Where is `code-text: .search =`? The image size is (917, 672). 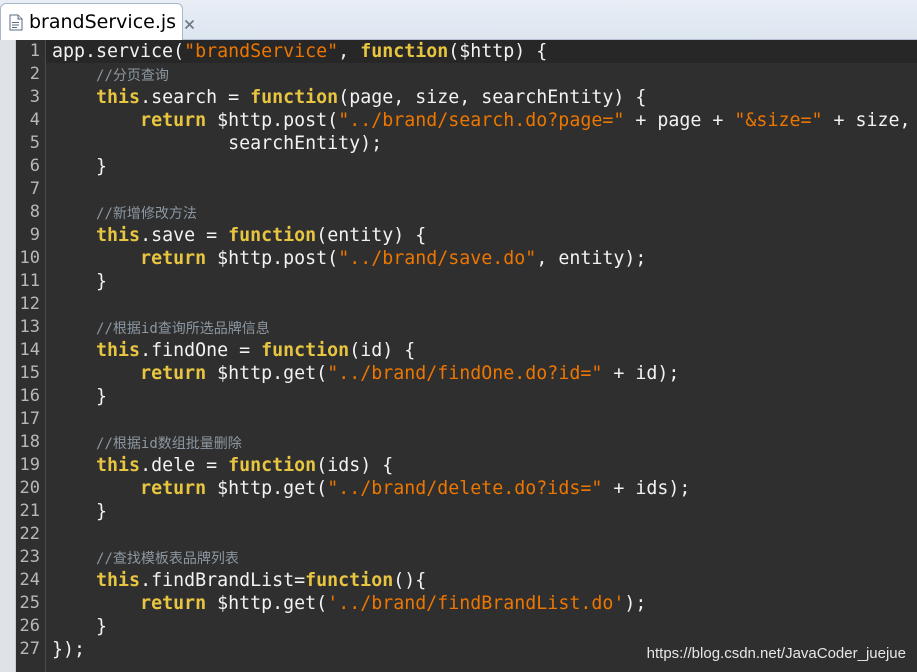 code-text: .search = is located at coordinates (195, 97).